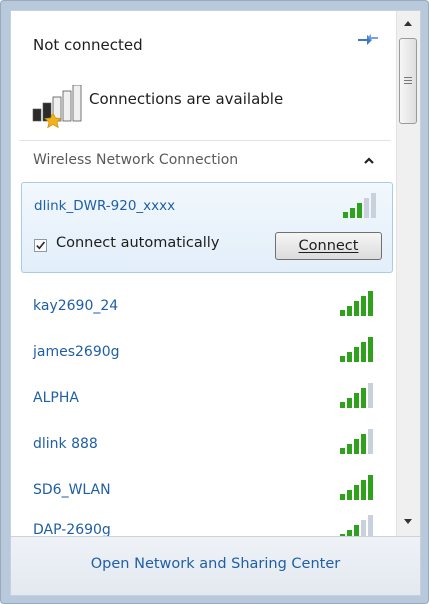  I want to click on network-item: SD6_WLAN, so click(207, 493).